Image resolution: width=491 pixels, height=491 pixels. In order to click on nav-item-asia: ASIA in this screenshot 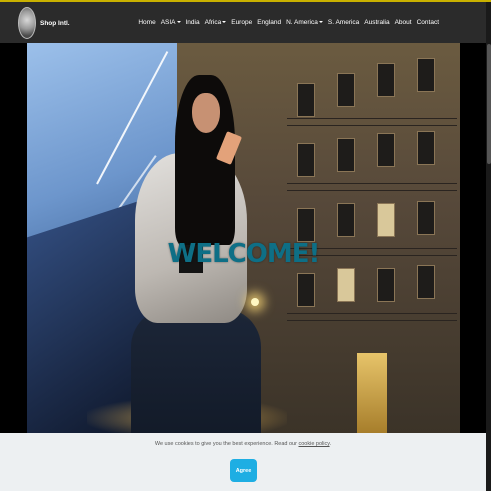, I will do `click(171, 22)`.